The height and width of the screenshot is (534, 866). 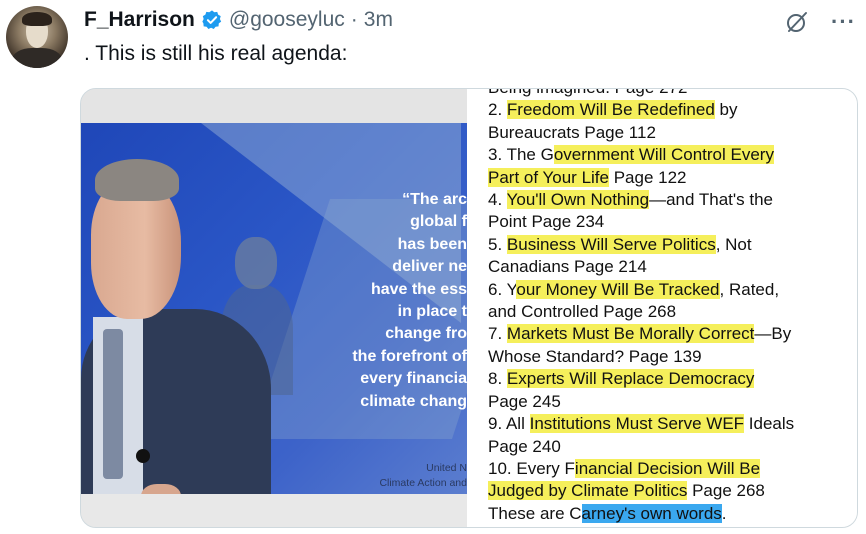 I want to click on plain-text: These are C, so click(x=535, y=513).